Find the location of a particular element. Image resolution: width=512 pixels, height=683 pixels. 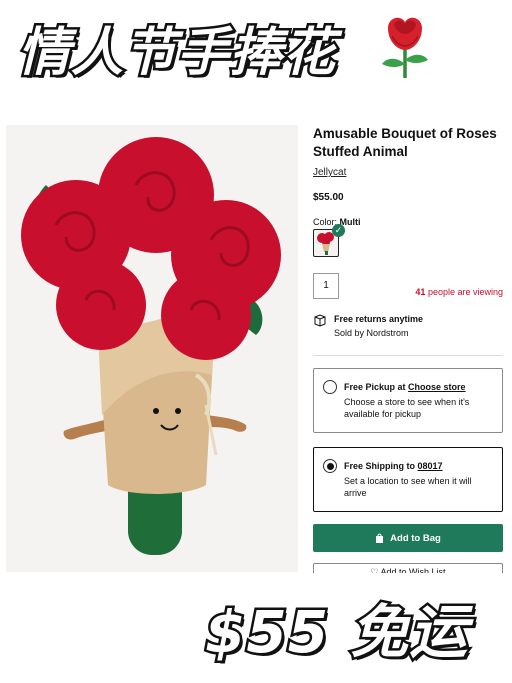

brand-link: Jellycat is located at coordinates (408, 172).